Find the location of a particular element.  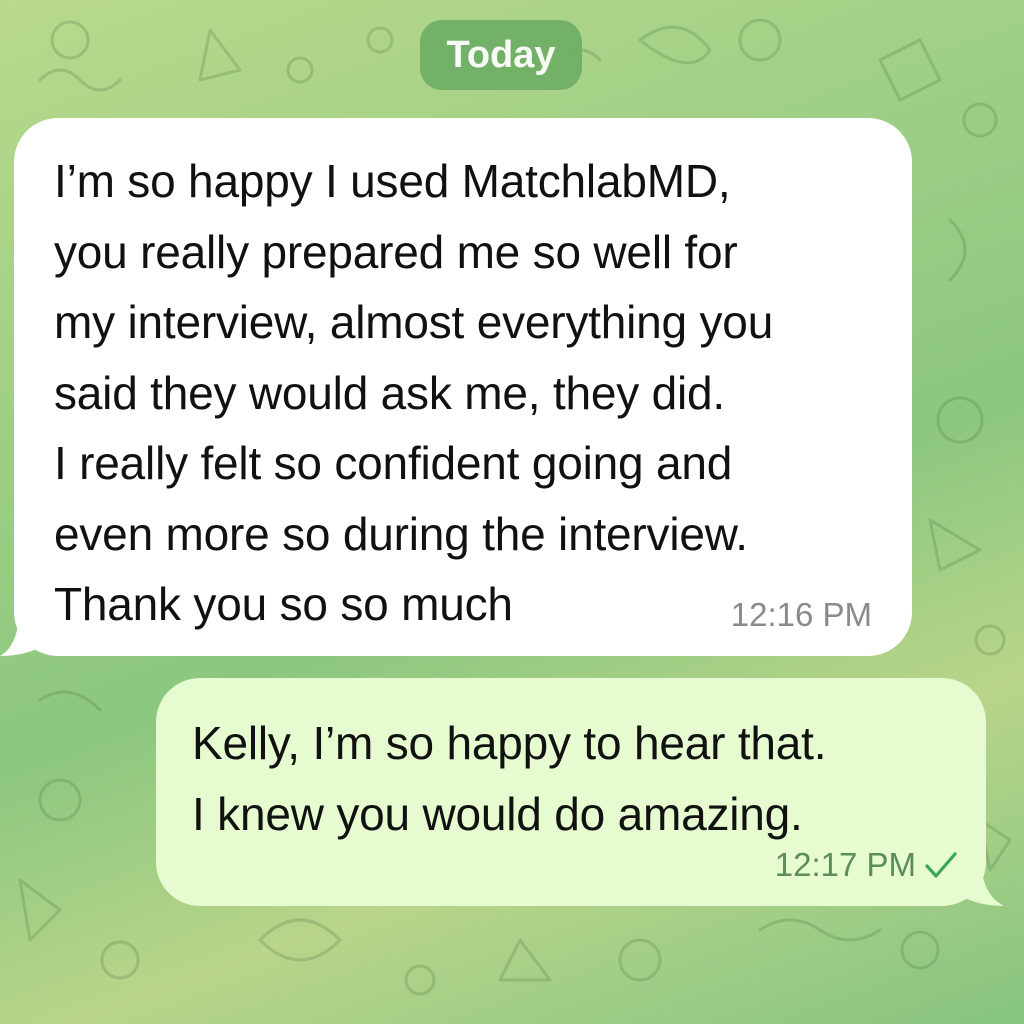

date-separator: Today is located at coordinates (501, 55).